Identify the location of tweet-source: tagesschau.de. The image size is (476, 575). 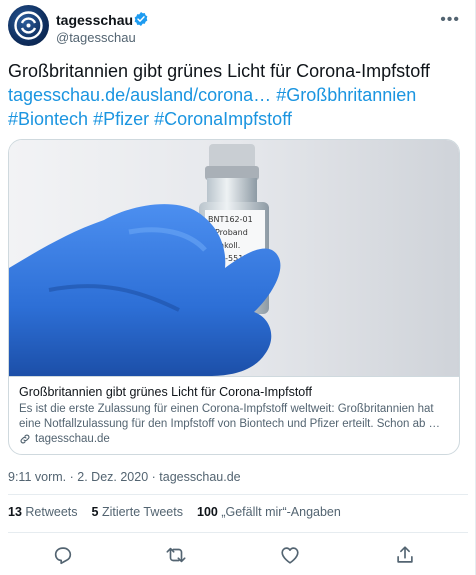
(199, 477).